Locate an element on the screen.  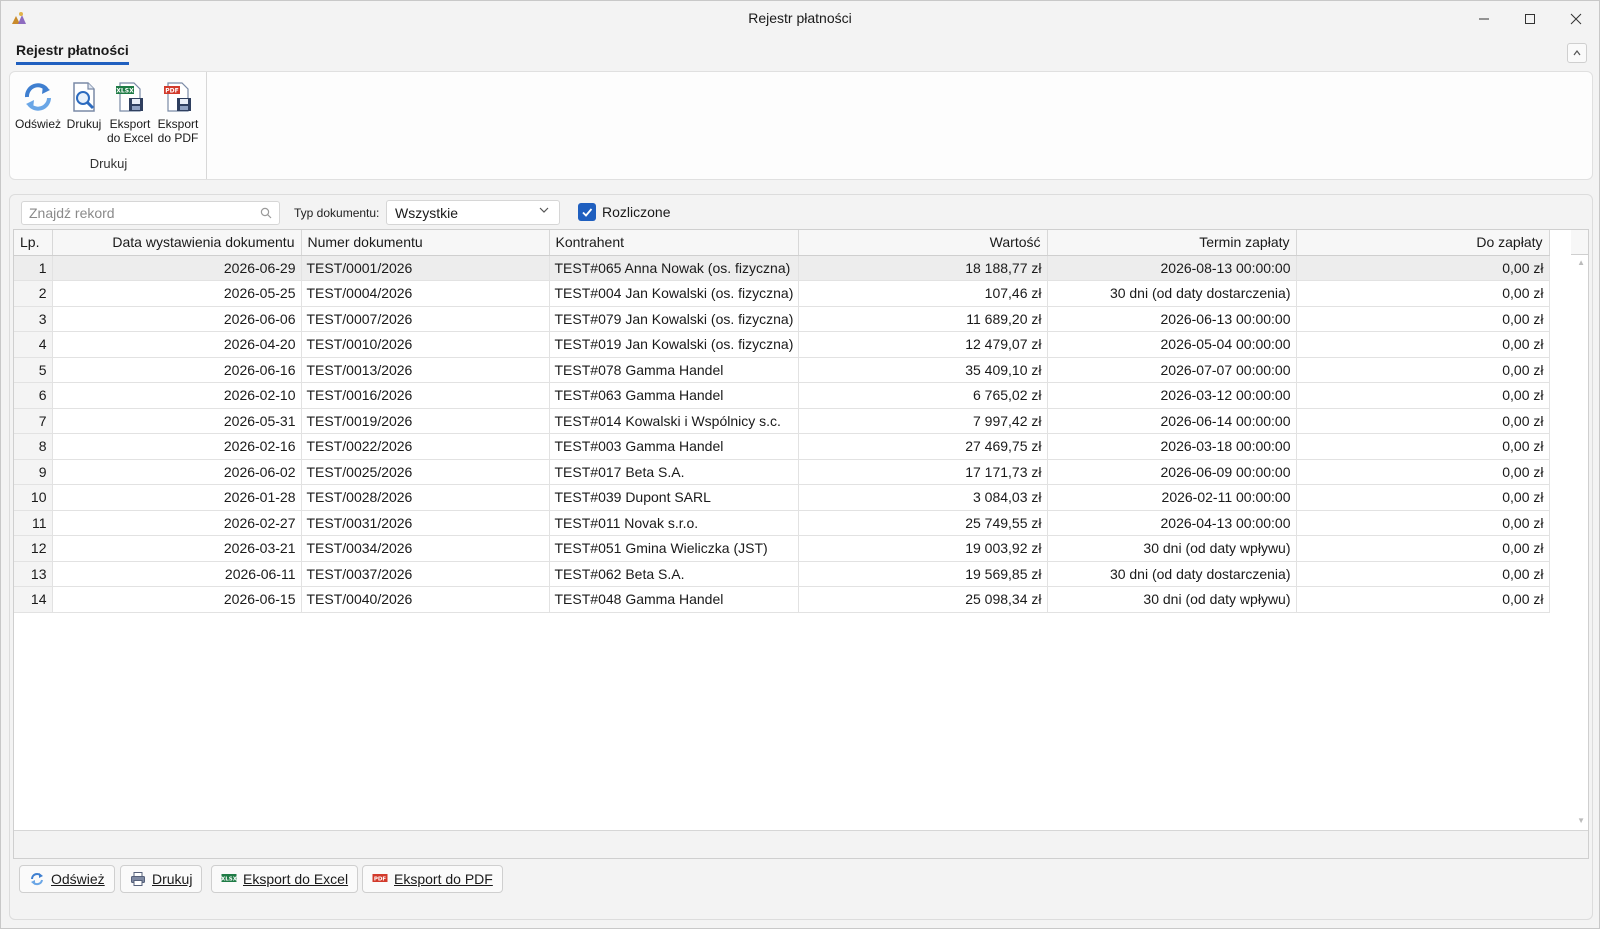
cell-number: TEST/0016/2026 is located at coordinates (425, 395).